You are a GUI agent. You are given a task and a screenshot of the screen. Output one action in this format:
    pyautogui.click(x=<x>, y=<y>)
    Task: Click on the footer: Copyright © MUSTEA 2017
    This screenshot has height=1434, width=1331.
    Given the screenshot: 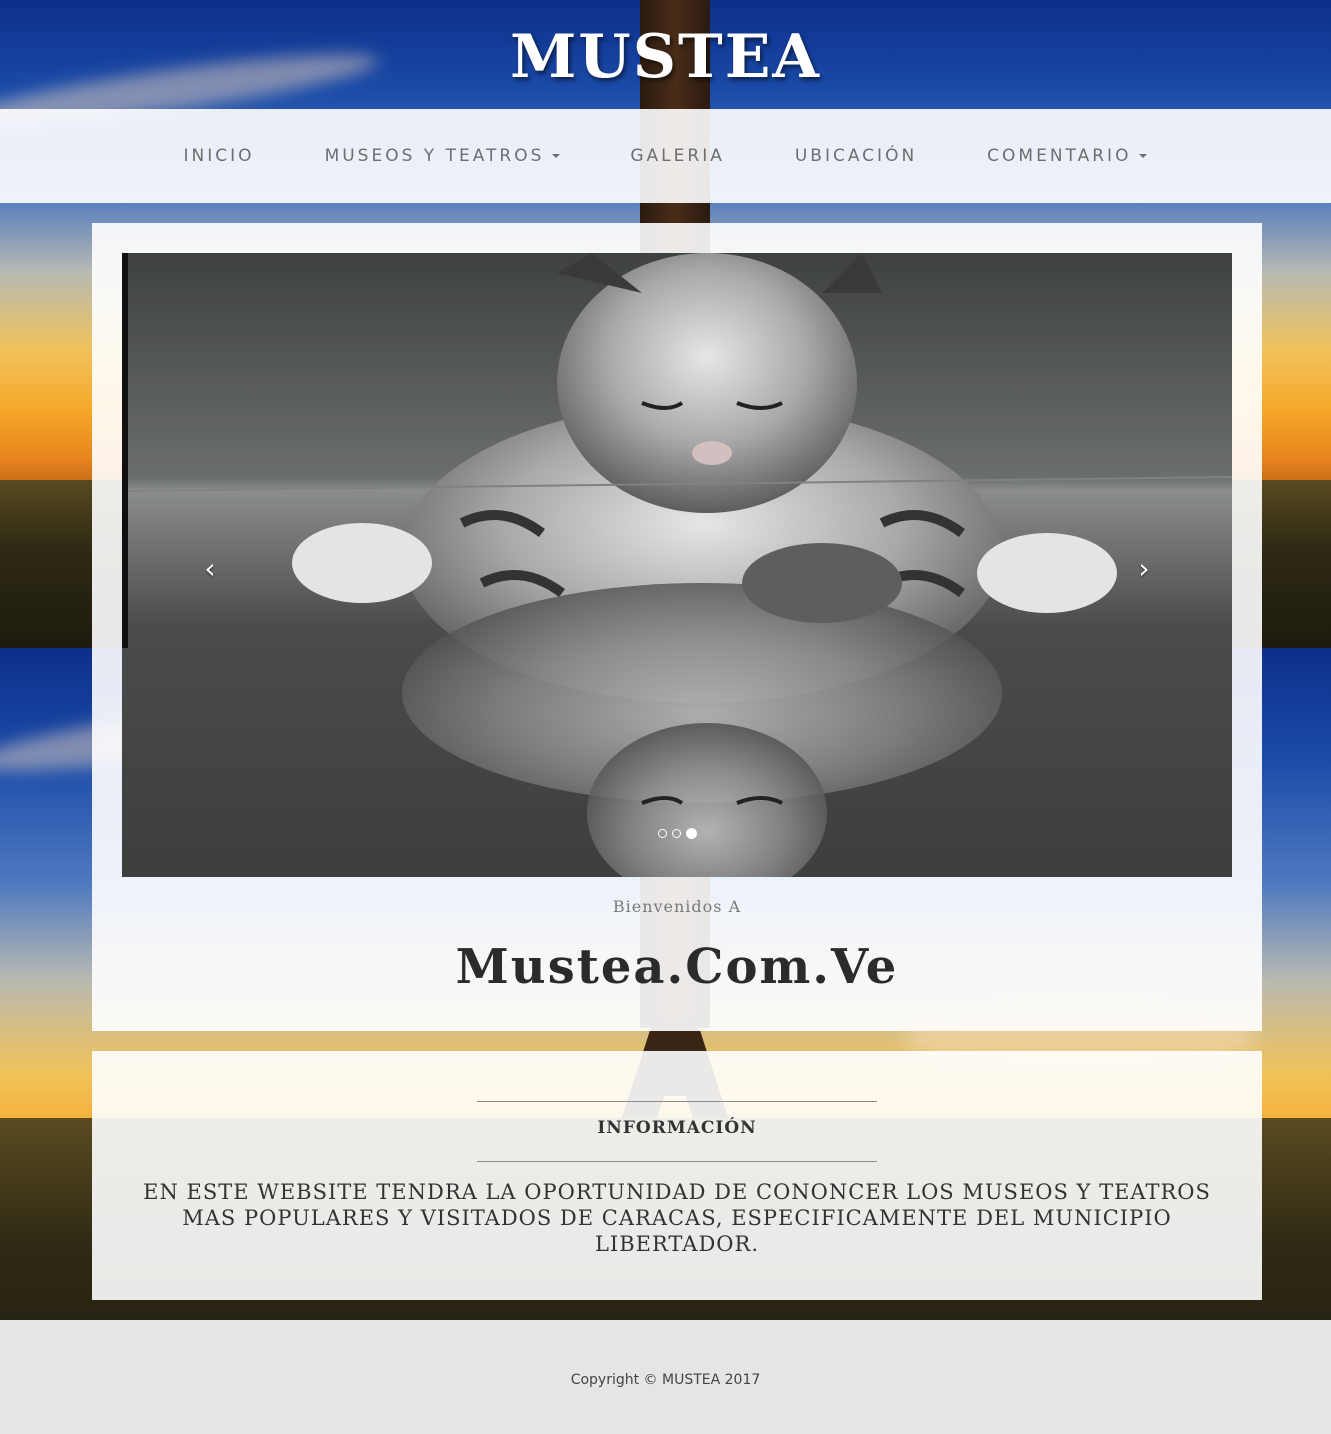 What is the action you would take?
    pyautogui.click(x=665, y=1377)
    